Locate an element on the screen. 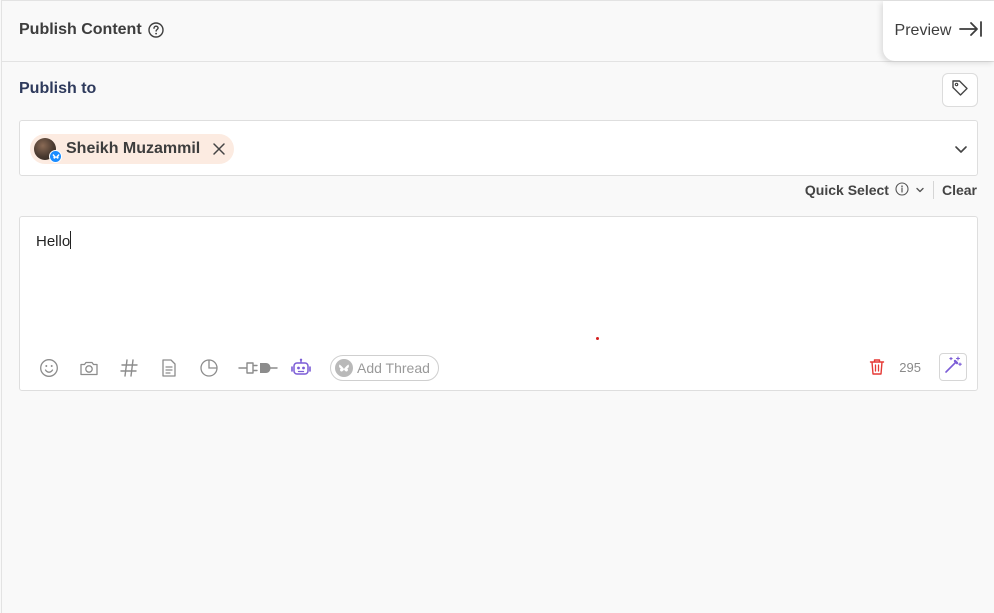  editor-text: Hello is located at coordinates (54, 240).